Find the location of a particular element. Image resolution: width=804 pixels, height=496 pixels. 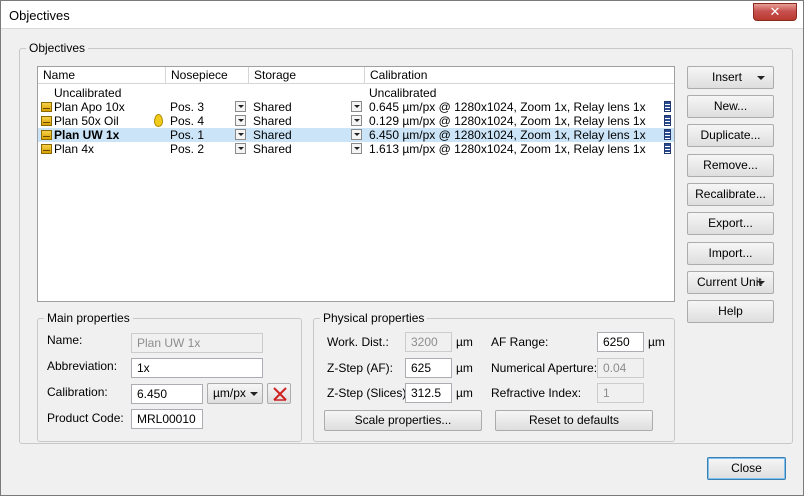

current-unit-button-label: Current Unit is located at coordinates (729, 282).